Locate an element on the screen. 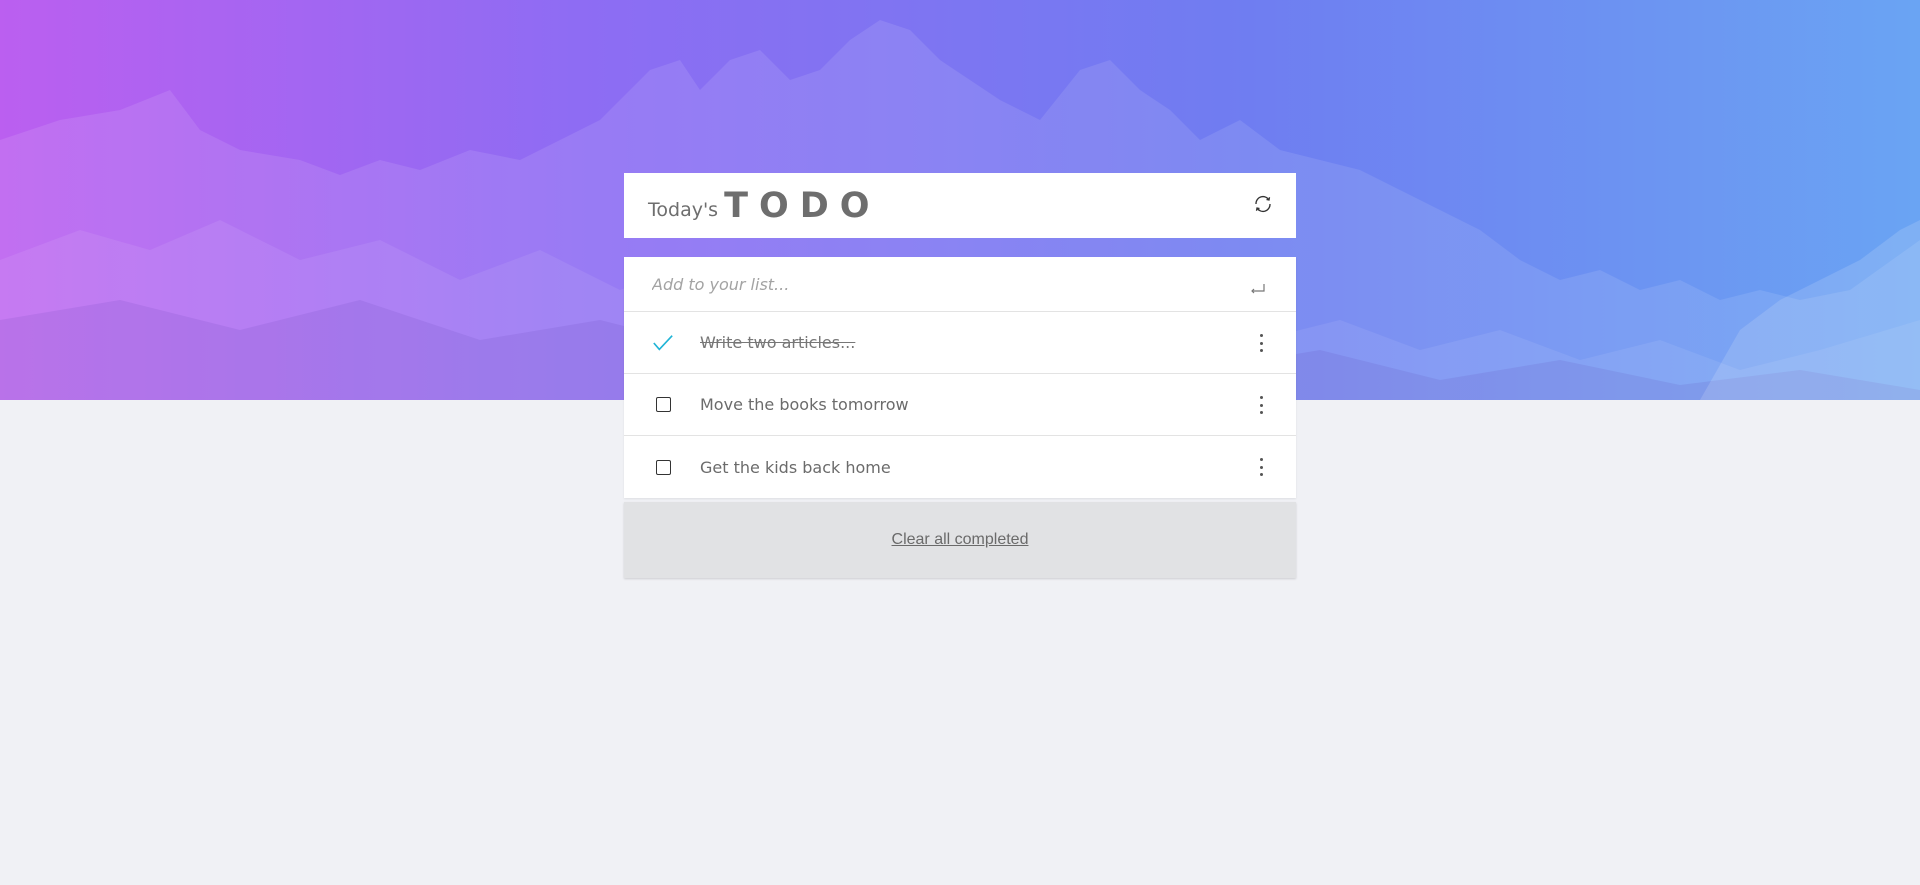 Image resolution: width=1920 pixels, height=885 pixels. footer-card: Clear all completed is located at coordinates (960, 540).